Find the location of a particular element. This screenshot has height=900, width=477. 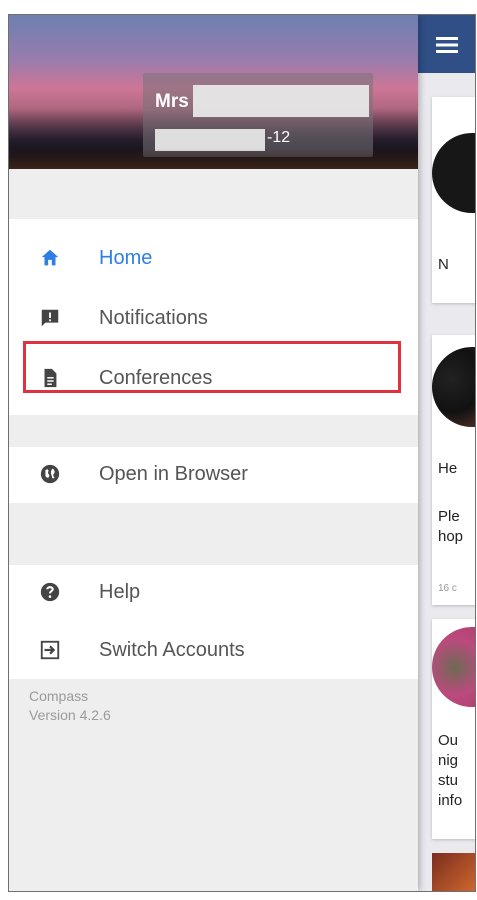

drawer-header: Mrs -12 is located at coordinates (213, 92).